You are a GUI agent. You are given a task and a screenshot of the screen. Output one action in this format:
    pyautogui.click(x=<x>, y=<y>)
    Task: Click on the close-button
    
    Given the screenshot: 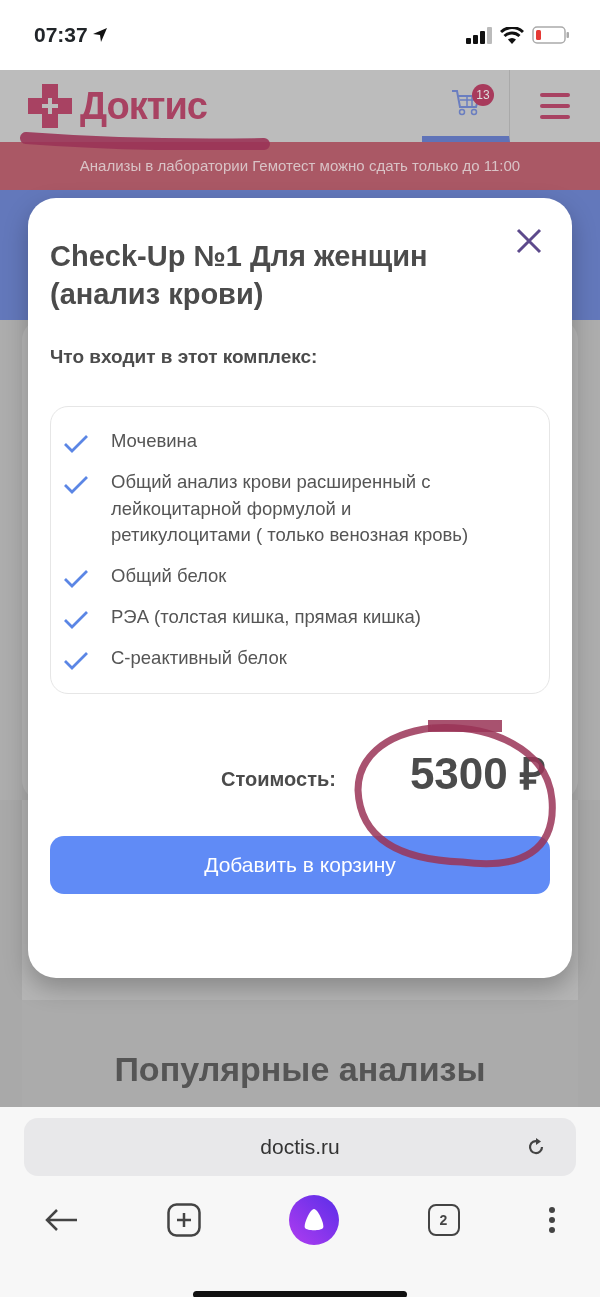 What is the action you would take?
    pyautogui.click(x=529, y=241)
    